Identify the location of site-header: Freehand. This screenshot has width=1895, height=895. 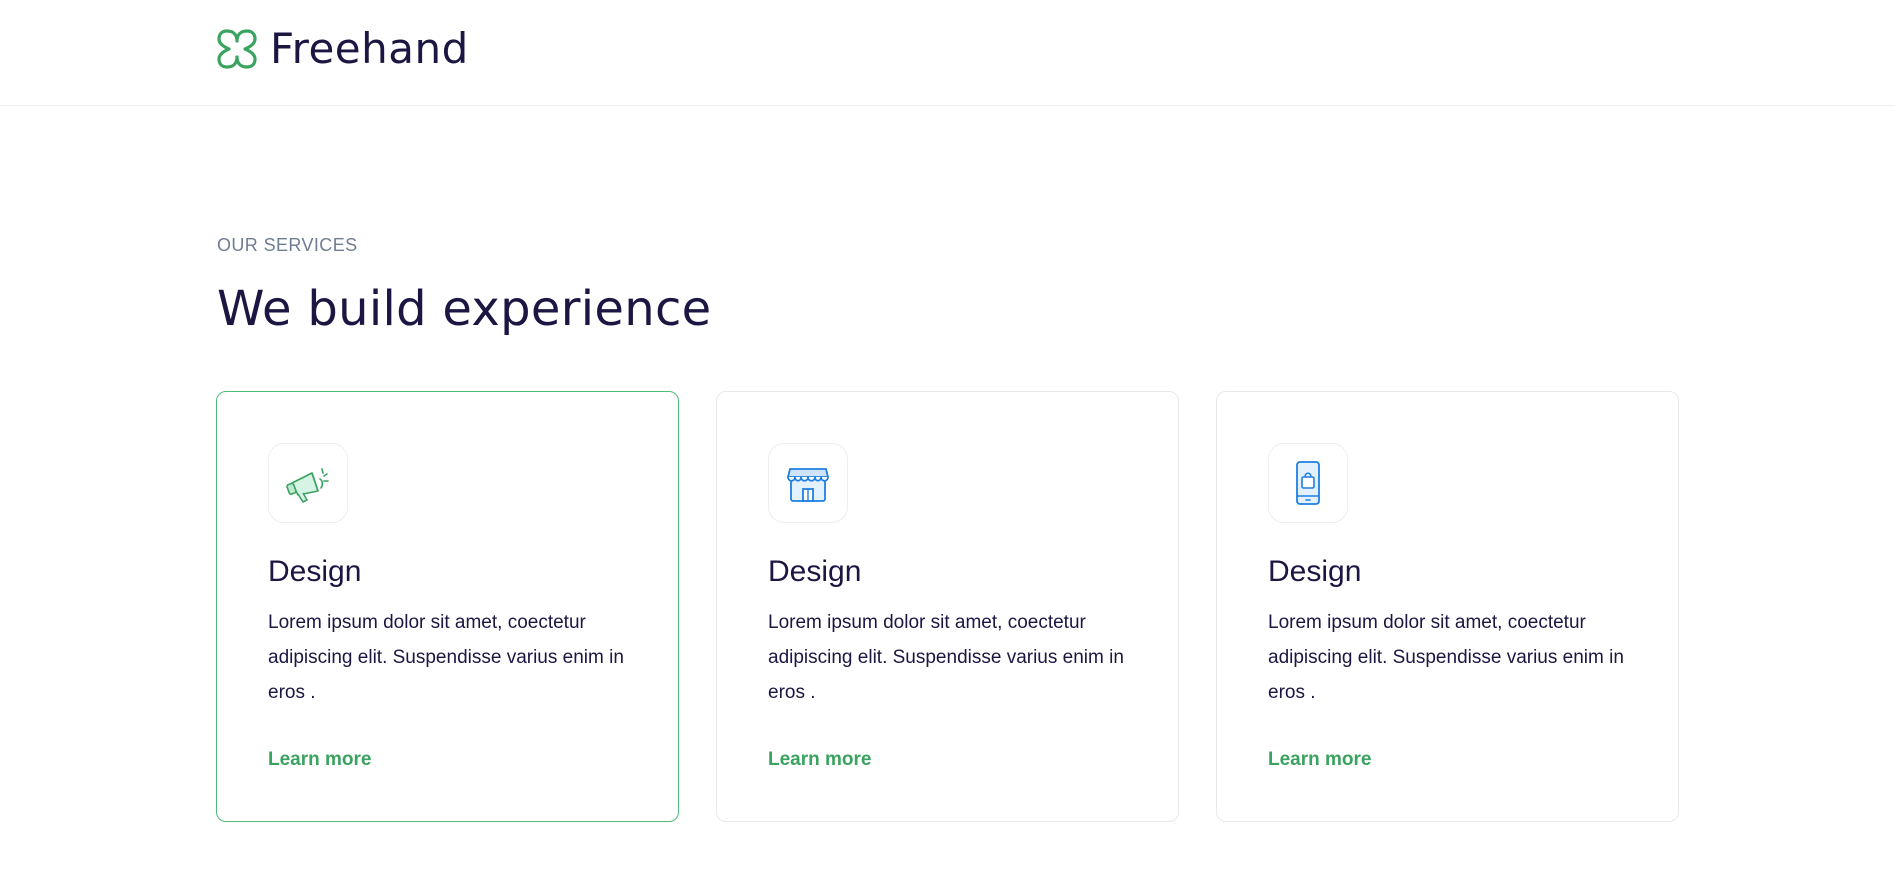
(947, 53).